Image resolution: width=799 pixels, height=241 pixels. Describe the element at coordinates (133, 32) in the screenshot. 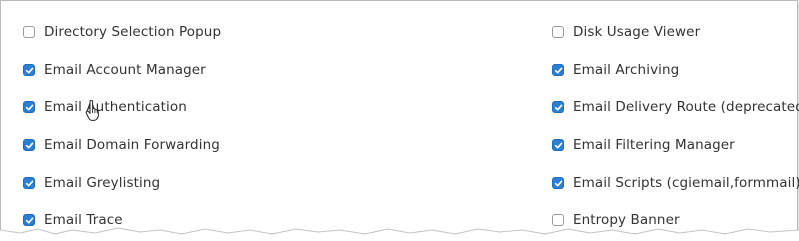

I see `feature-label: Directory Selection Popup` at that location.